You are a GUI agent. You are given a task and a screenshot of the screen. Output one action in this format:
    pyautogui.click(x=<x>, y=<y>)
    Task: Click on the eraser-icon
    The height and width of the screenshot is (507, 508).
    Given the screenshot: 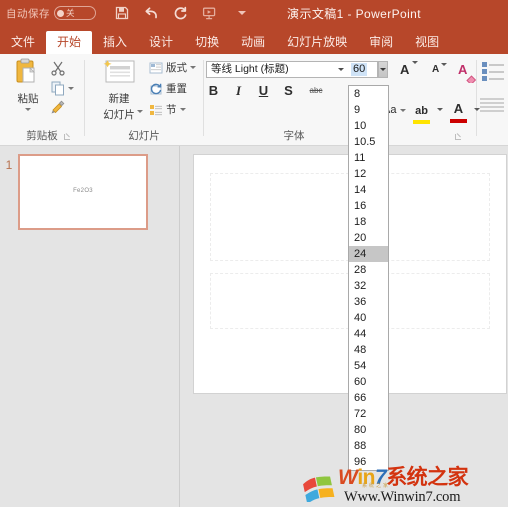 What is the action you would take?
    pyautogui.click(x=472, y=79)
    